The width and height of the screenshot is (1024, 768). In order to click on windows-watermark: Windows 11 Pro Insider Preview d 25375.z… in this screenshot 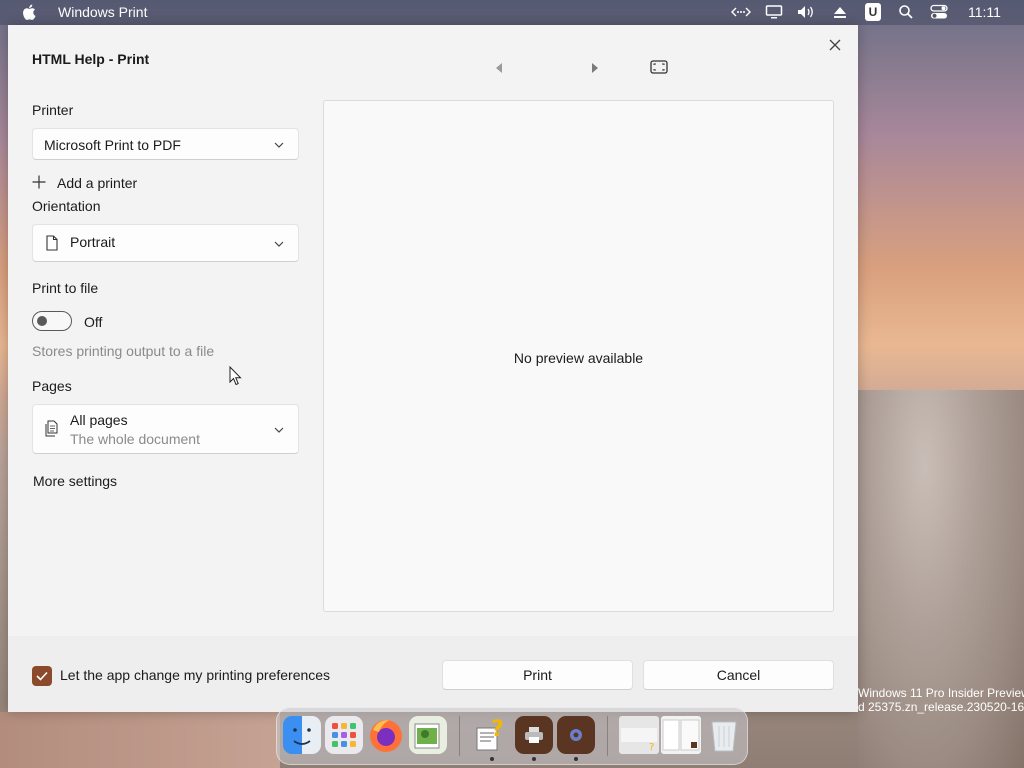, I will do `click(941, 700)`.